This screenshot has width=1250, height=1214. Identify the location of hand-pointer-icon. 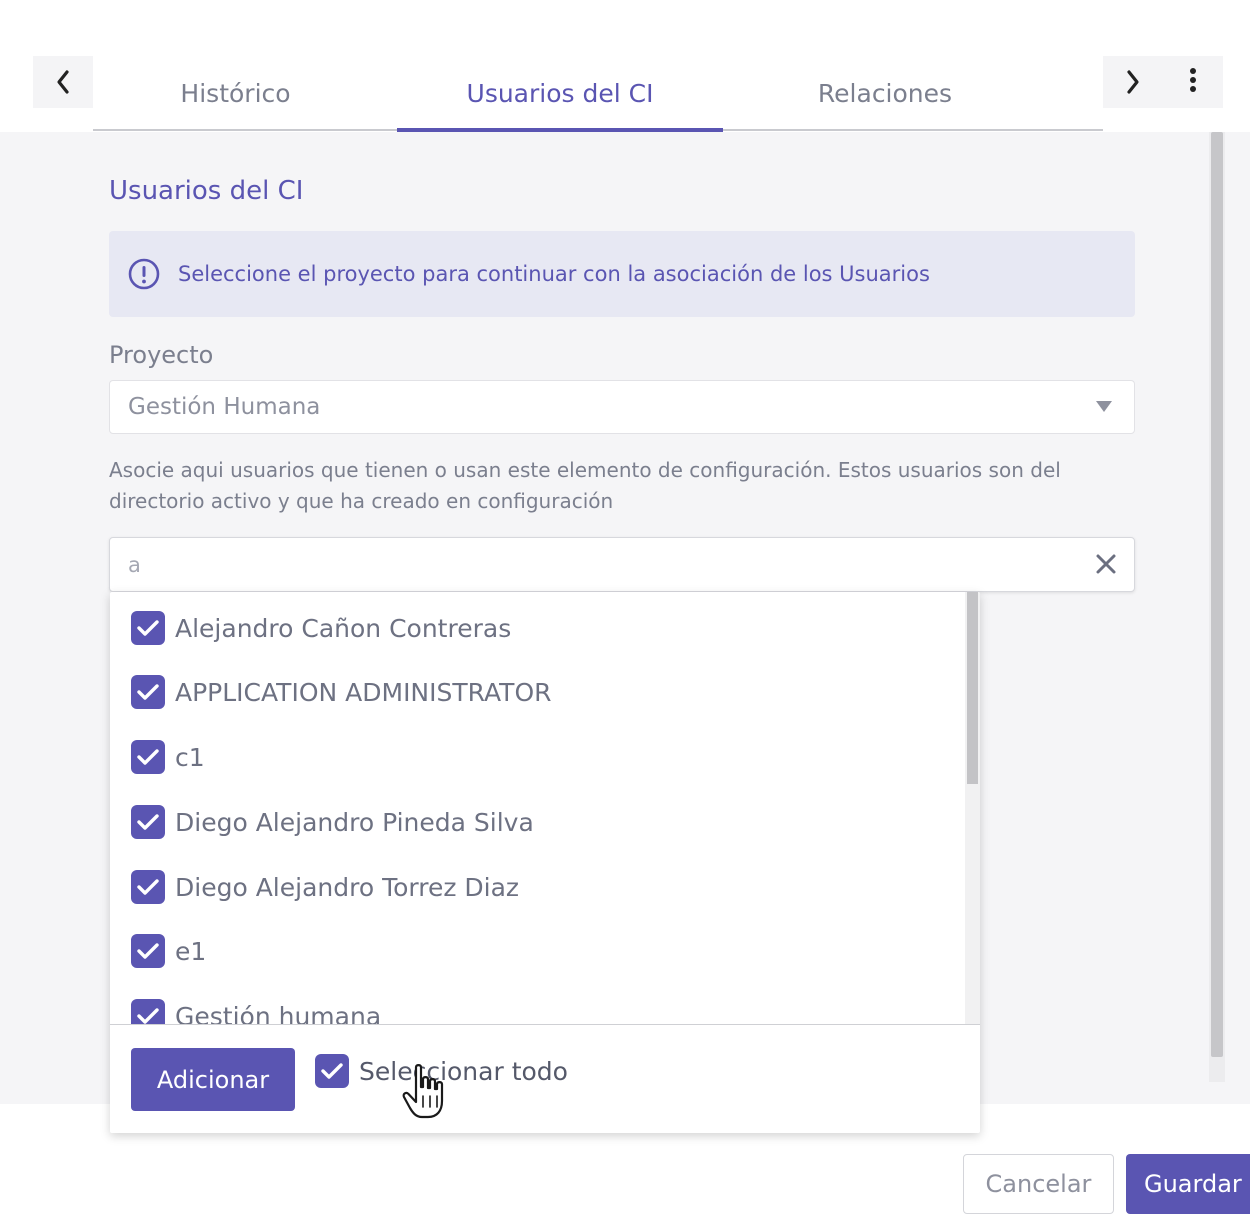
(423, 1091).